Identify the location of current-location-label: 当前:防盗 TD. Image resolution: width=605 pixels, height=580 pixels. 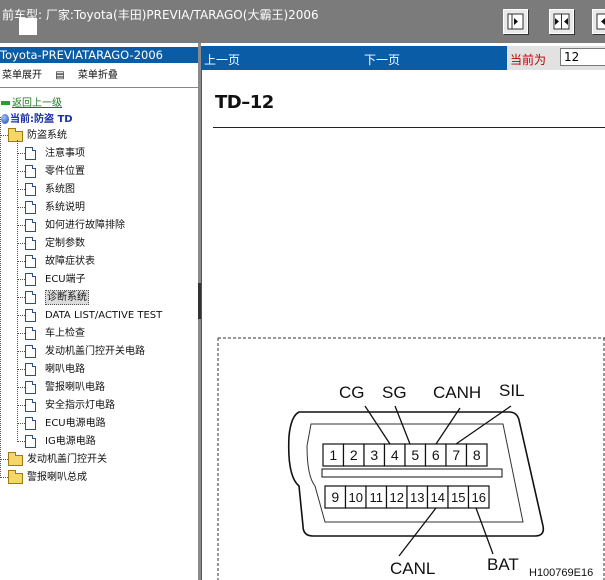
(41, 119).